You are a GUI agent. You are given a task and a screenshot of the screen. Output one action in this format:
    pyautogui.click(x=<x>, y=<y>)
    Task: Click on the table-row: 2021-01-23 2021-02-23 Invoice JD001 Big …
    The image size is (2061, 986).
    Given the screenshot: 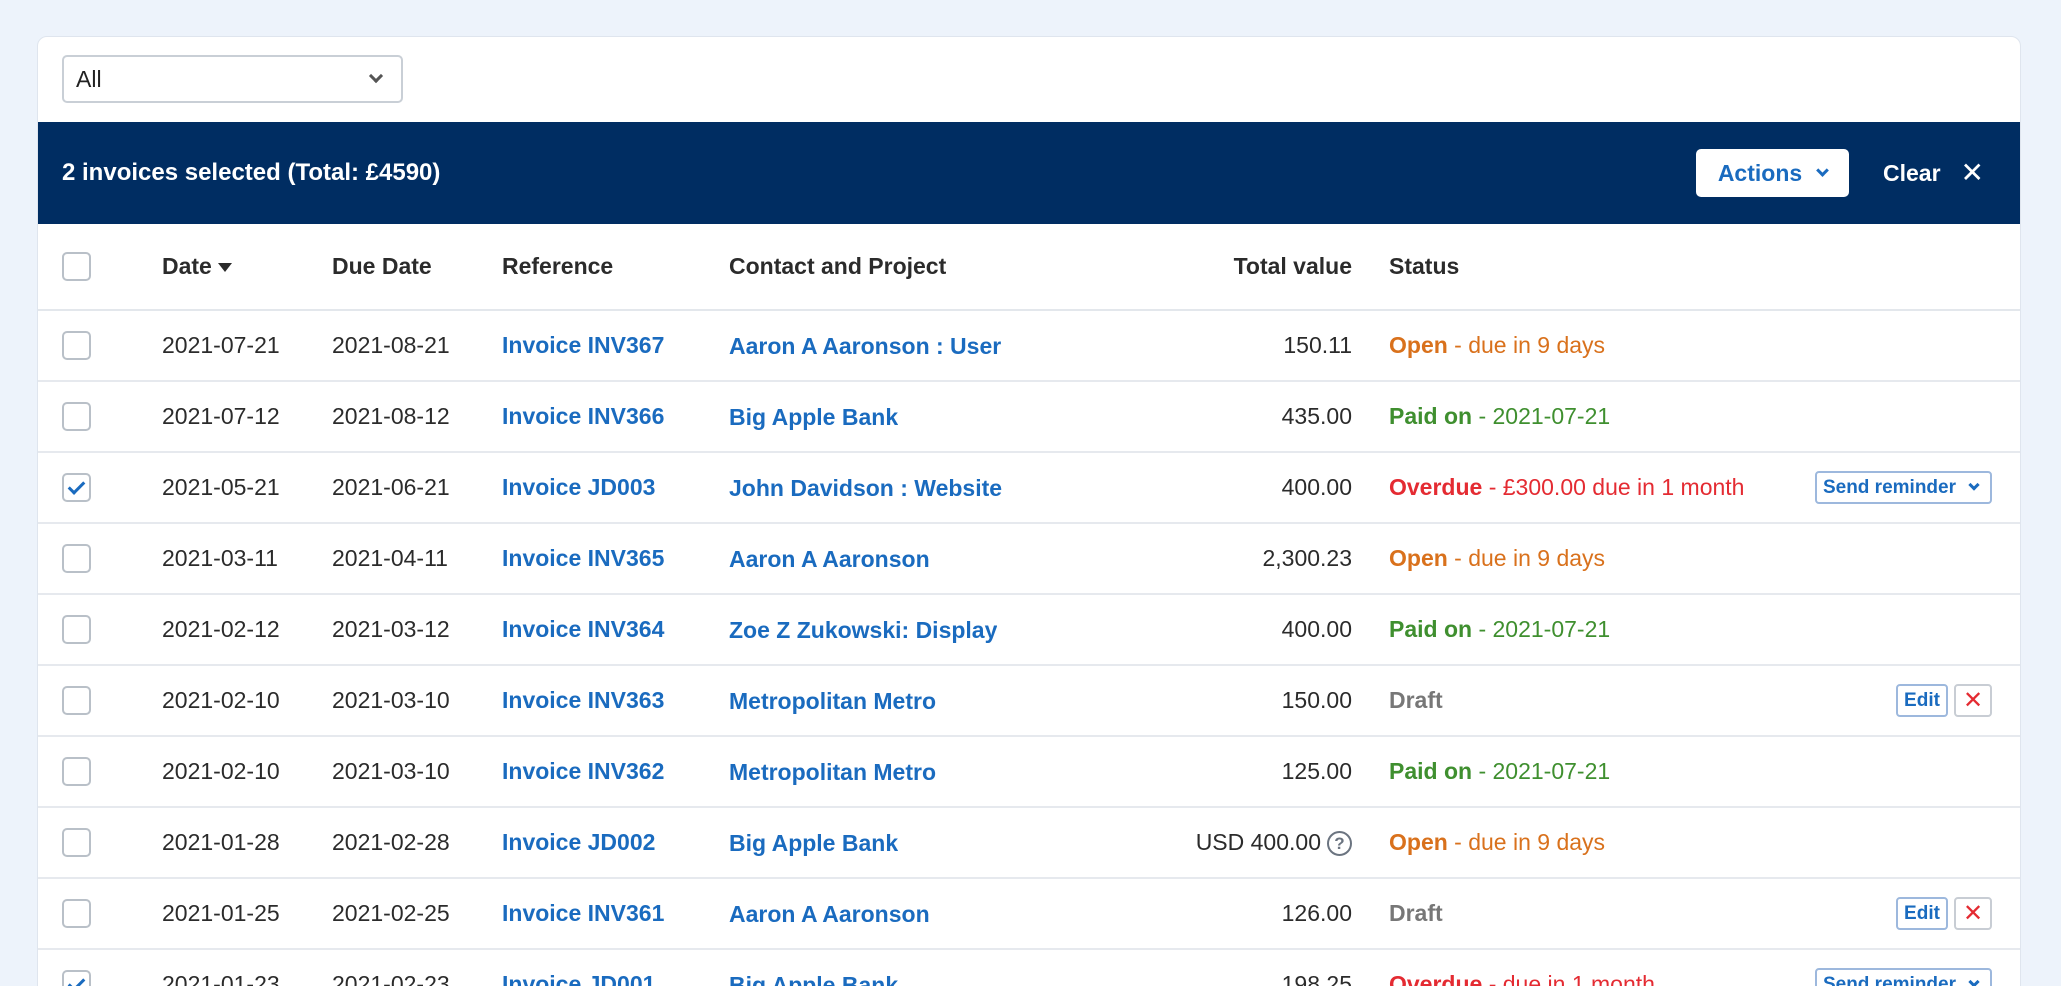 What is the action you would take?
    pyautogui.click(x=1029, y=967)
    